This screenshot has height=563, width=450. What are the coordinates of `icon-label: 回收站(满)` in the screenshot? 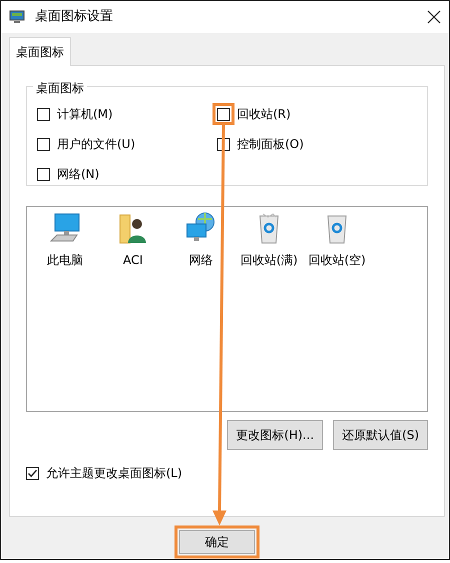 It's located at (269, 260).